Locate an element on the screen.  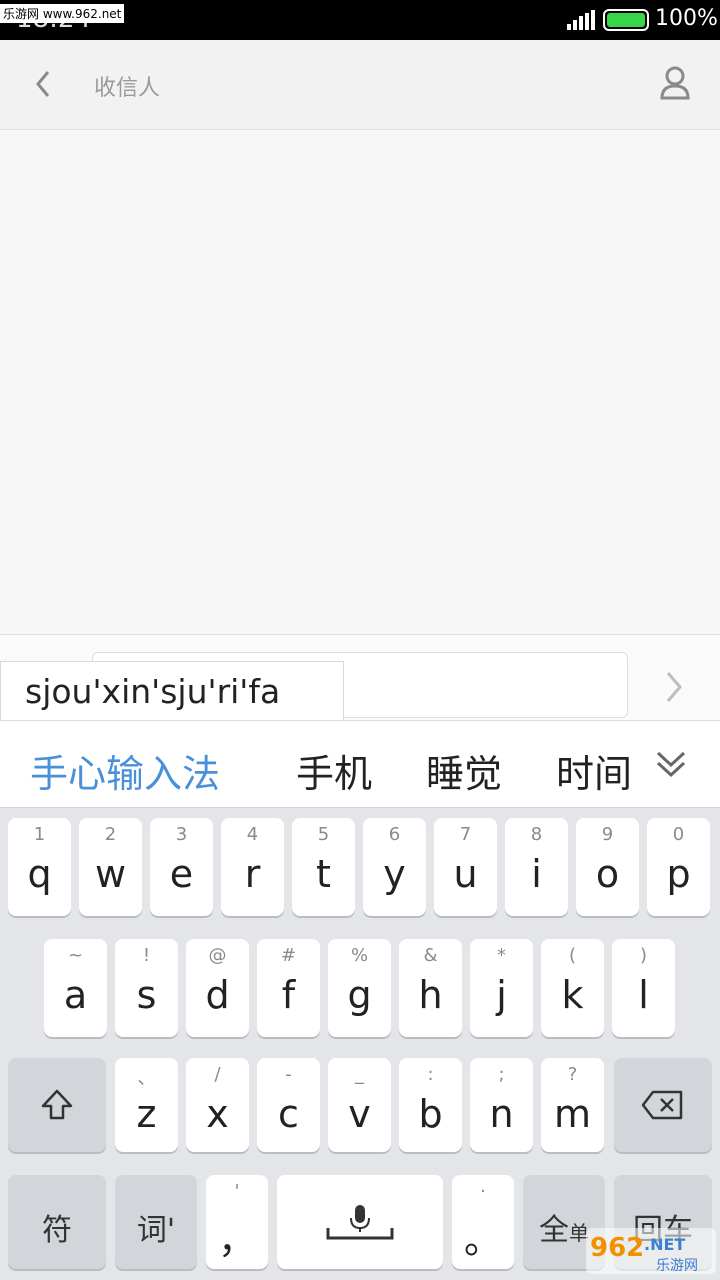
candidate-item: 手机 is located at coordinates (334, 770).